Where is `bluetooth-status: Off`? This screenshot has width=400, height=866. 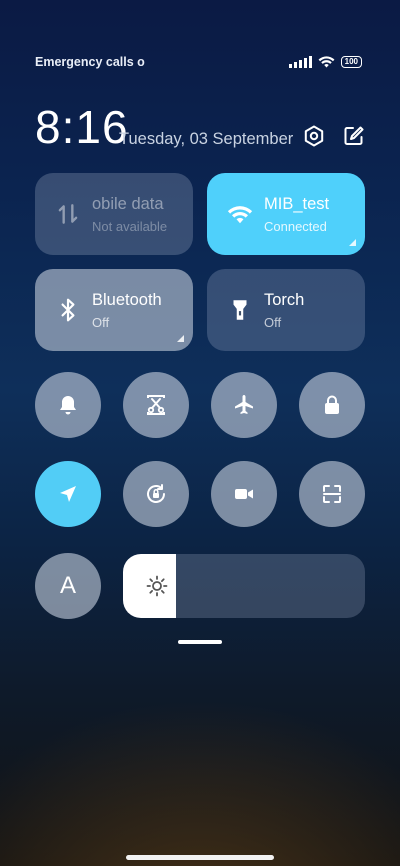
bluetooth-status: Off is located at coordinates (101, 322).